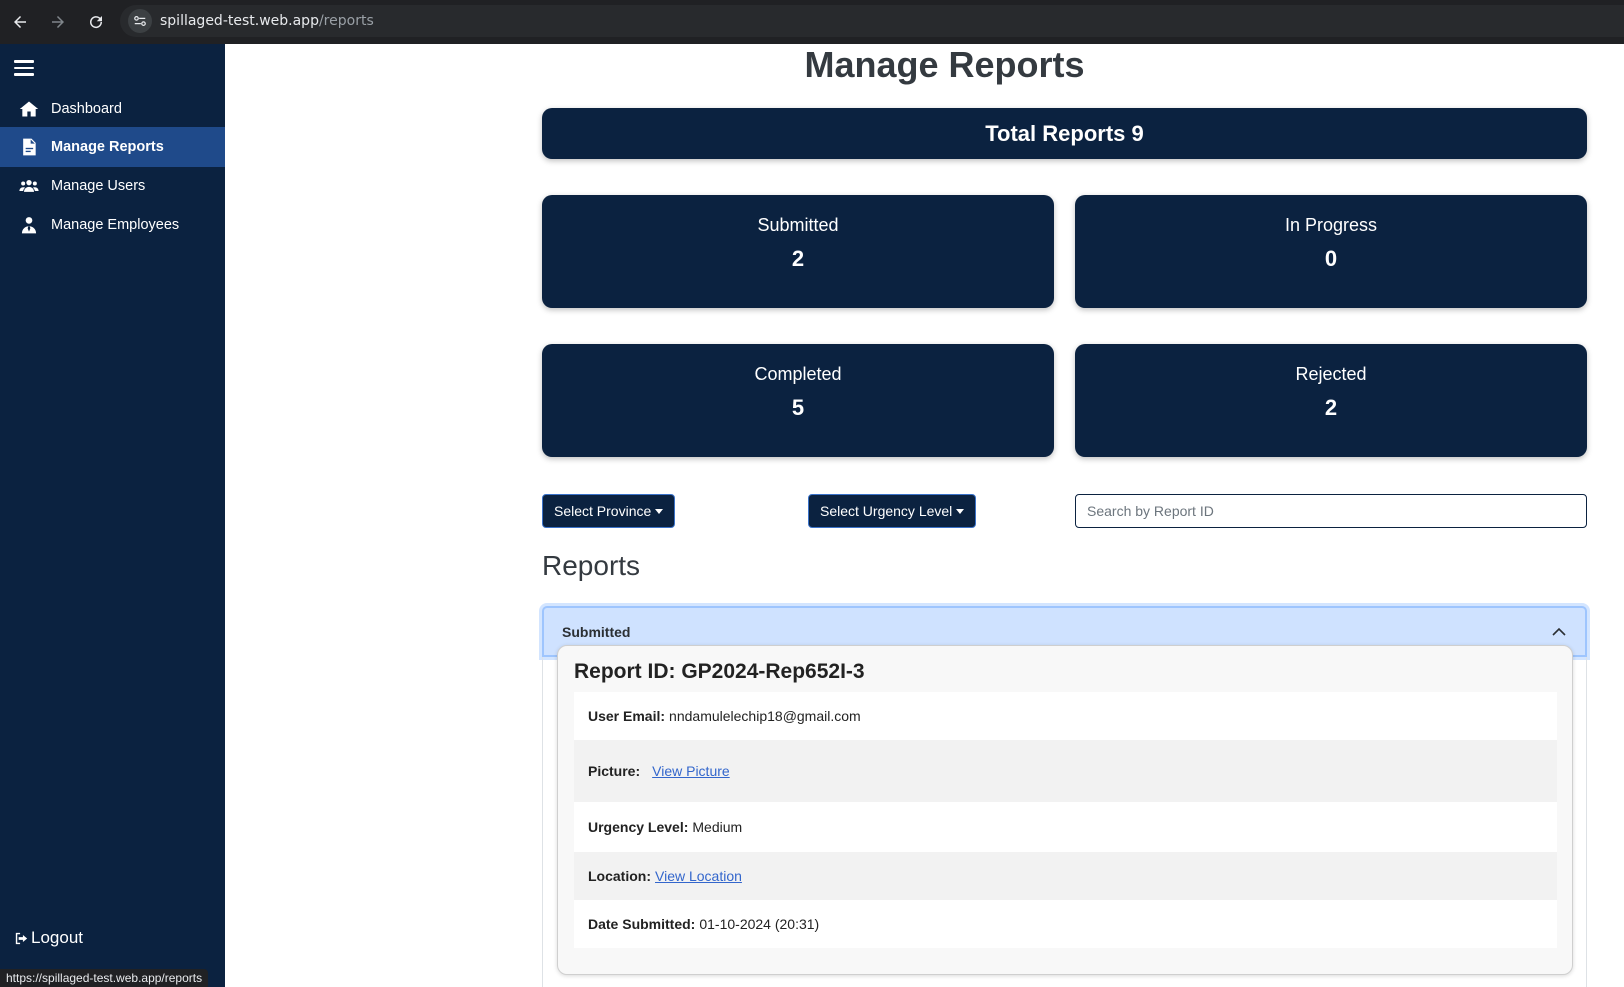  I want to click on stat-card-completed: Completed 5, so click(798, 400).